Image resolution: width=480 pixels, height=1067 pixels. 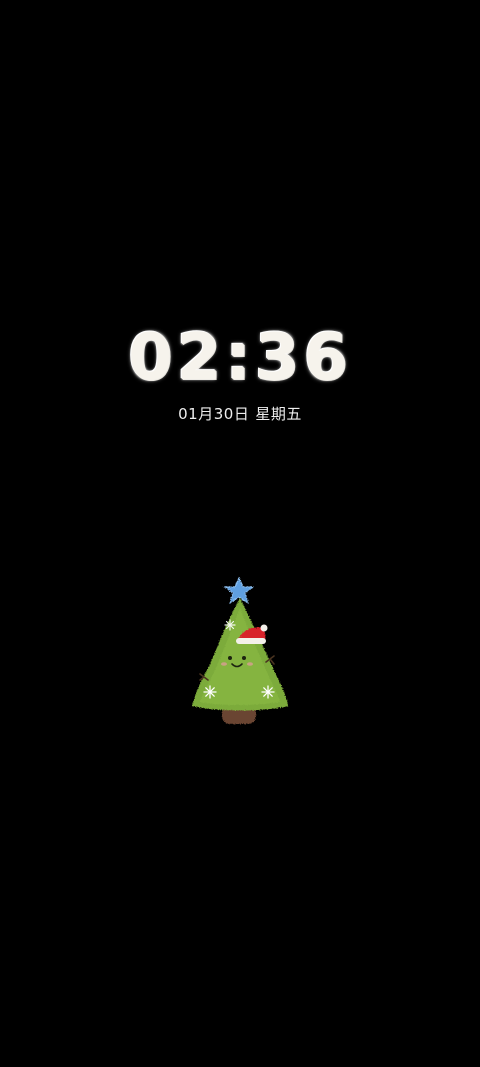 I want to click on lockscreen-date-line: 01月30日 星期五, so click(x=240, y=414).